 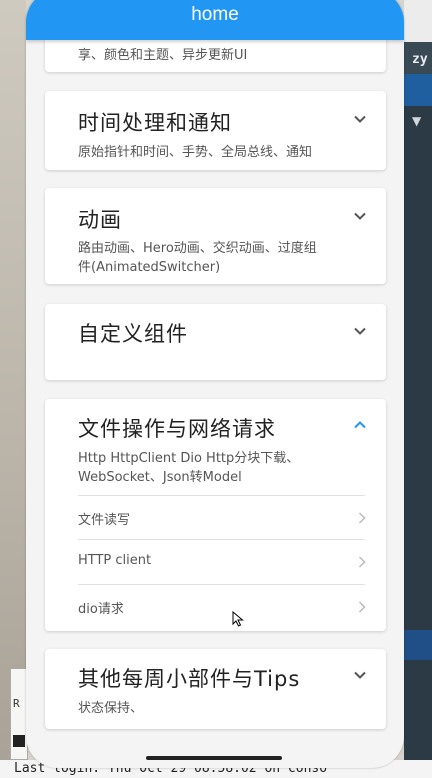 What do you see at coordinates (416, 121) in the screenshot?
I see `tree-expand-icon: ▼` at bounding box center [416, 121].